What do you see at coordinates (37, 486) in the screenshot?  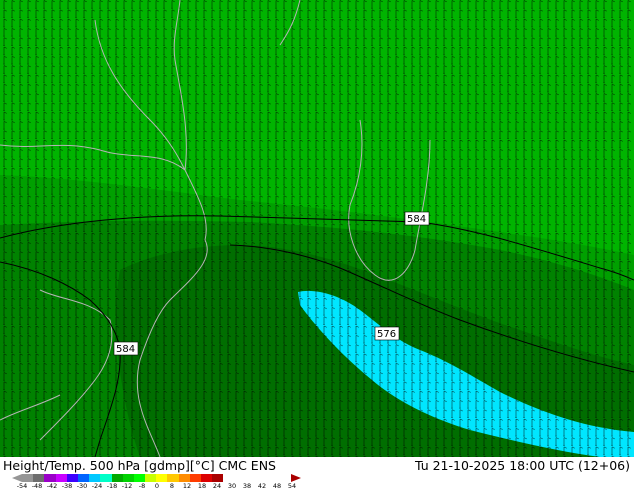 I see `colorbar-tick-label: -48` at bounding box center [37, 486].